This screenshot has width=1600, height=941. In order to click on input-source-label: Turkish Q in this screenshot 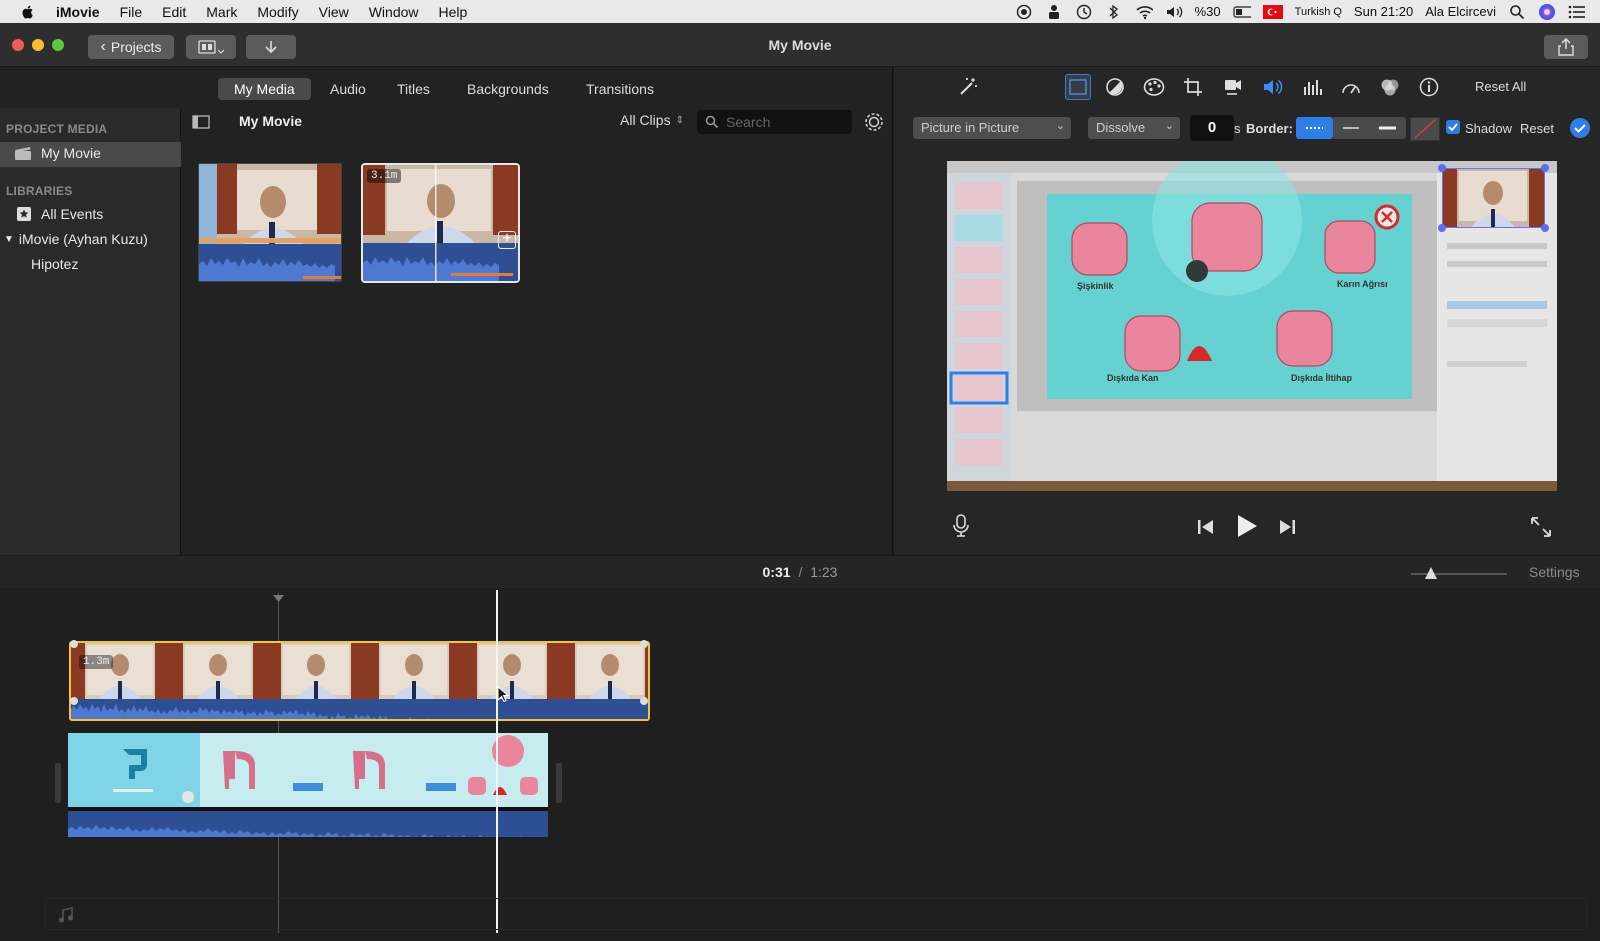, I will do `click(1318, 12)`.